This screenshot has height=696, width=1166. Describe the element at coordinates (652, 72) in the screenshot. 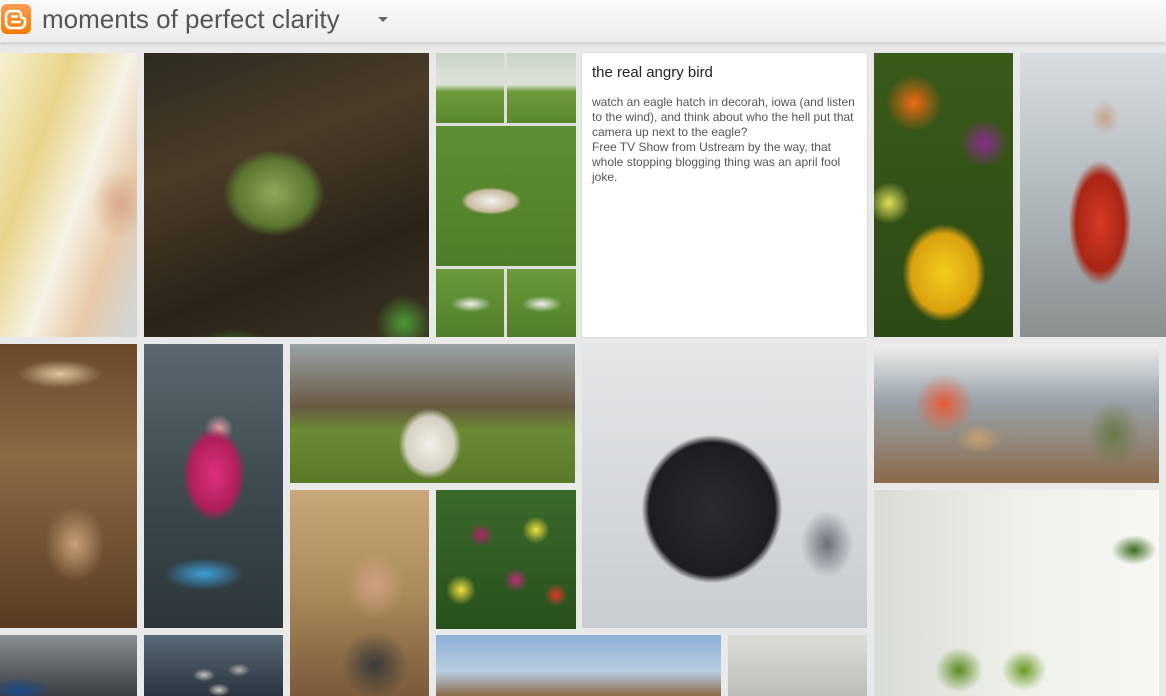

I see `post-title: the real angry bird` at that location.